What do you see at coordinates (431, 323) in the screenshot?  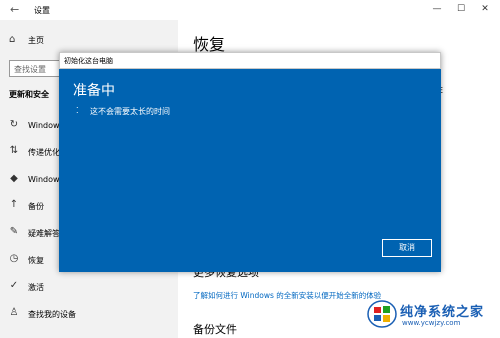 I see `watermark-url: www.ycwjzy.com` at bounding box center [431, 323].